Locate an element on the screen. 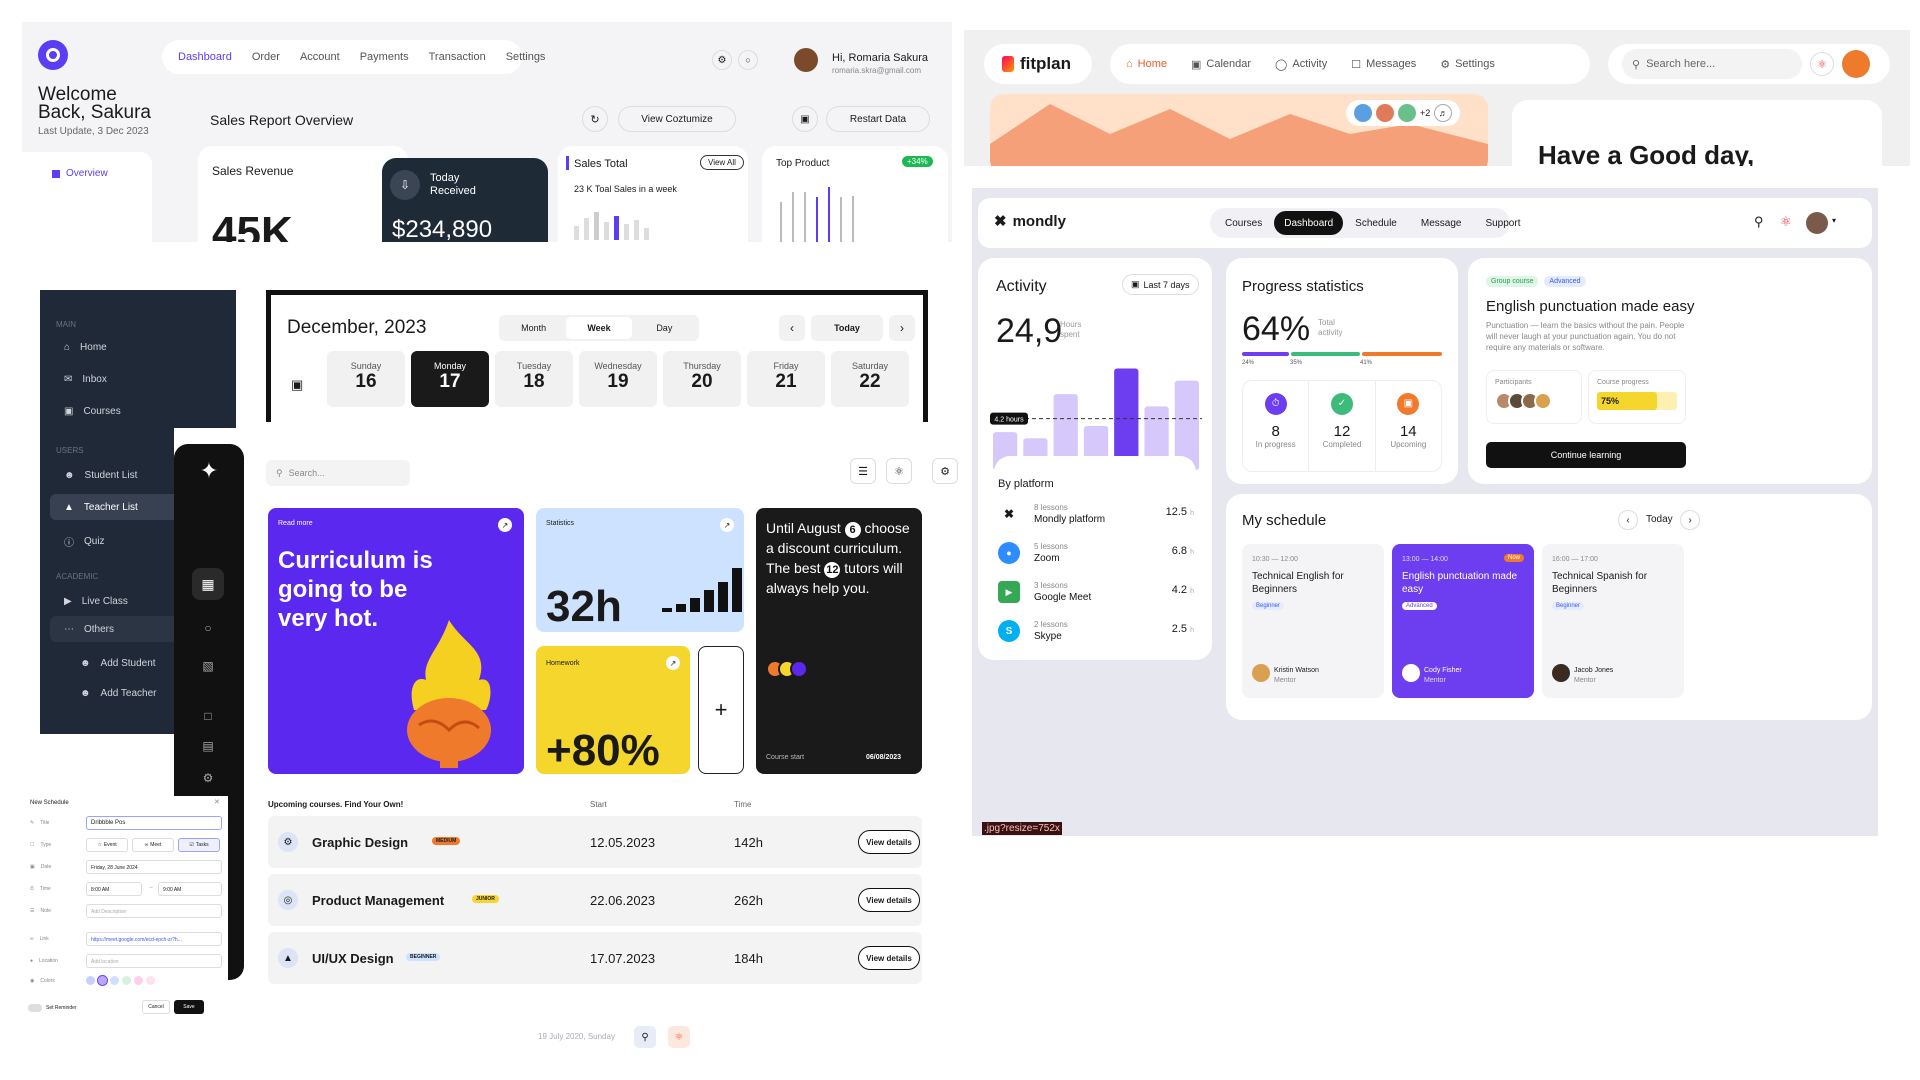  sidebar-item-student-list: ☻ Student List is located at coordinates (100, 475).